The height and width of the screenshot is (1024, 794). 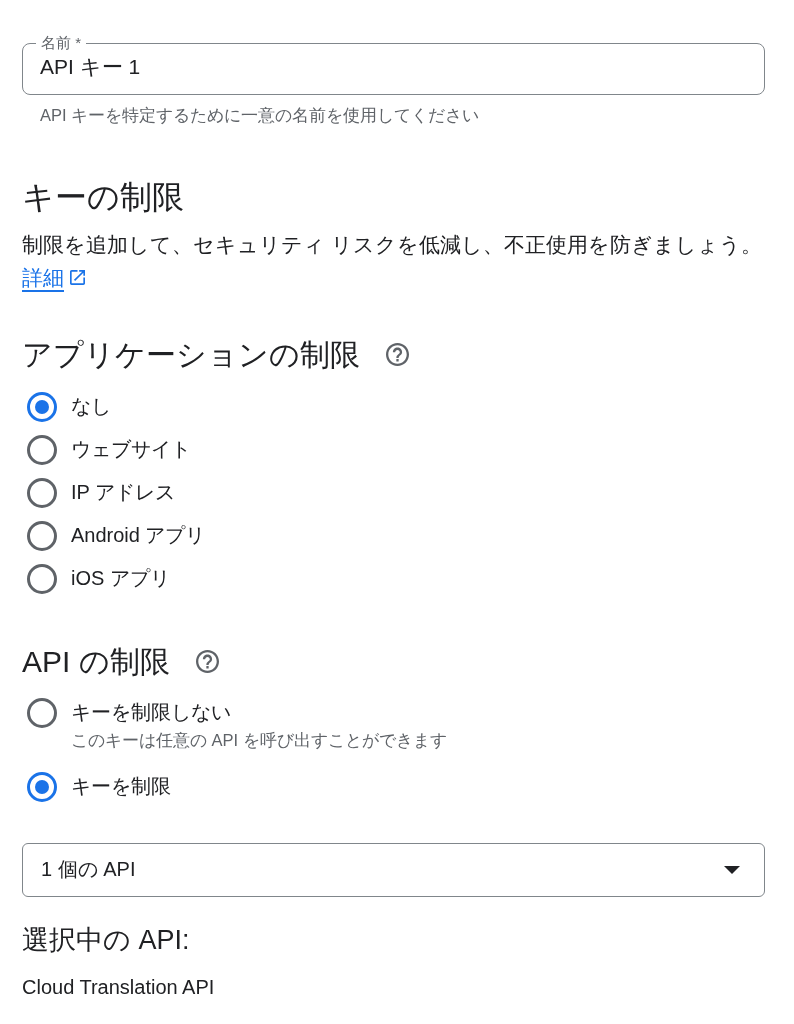 I want to click on external-link-icon, so click(x=77, y=277).